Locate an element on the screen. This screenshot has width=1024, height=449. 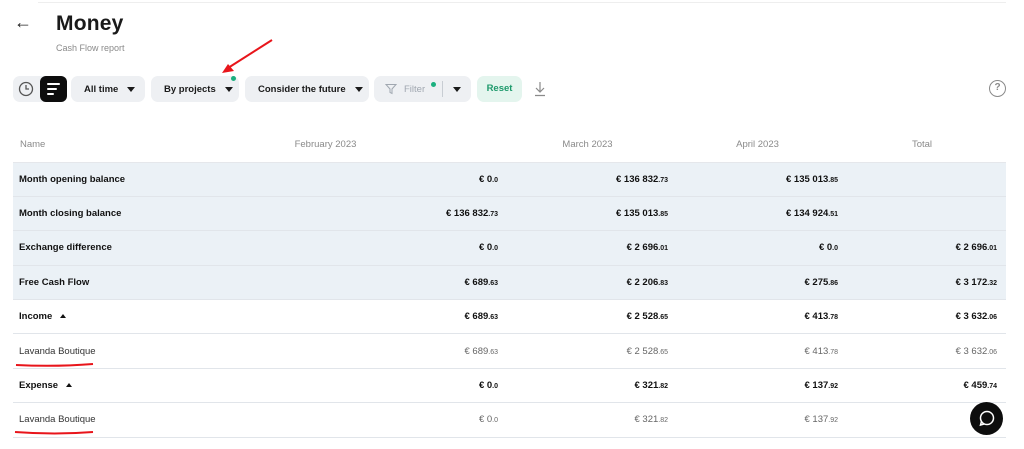
chat-bubble-icon is located at coordinates (987, 418).